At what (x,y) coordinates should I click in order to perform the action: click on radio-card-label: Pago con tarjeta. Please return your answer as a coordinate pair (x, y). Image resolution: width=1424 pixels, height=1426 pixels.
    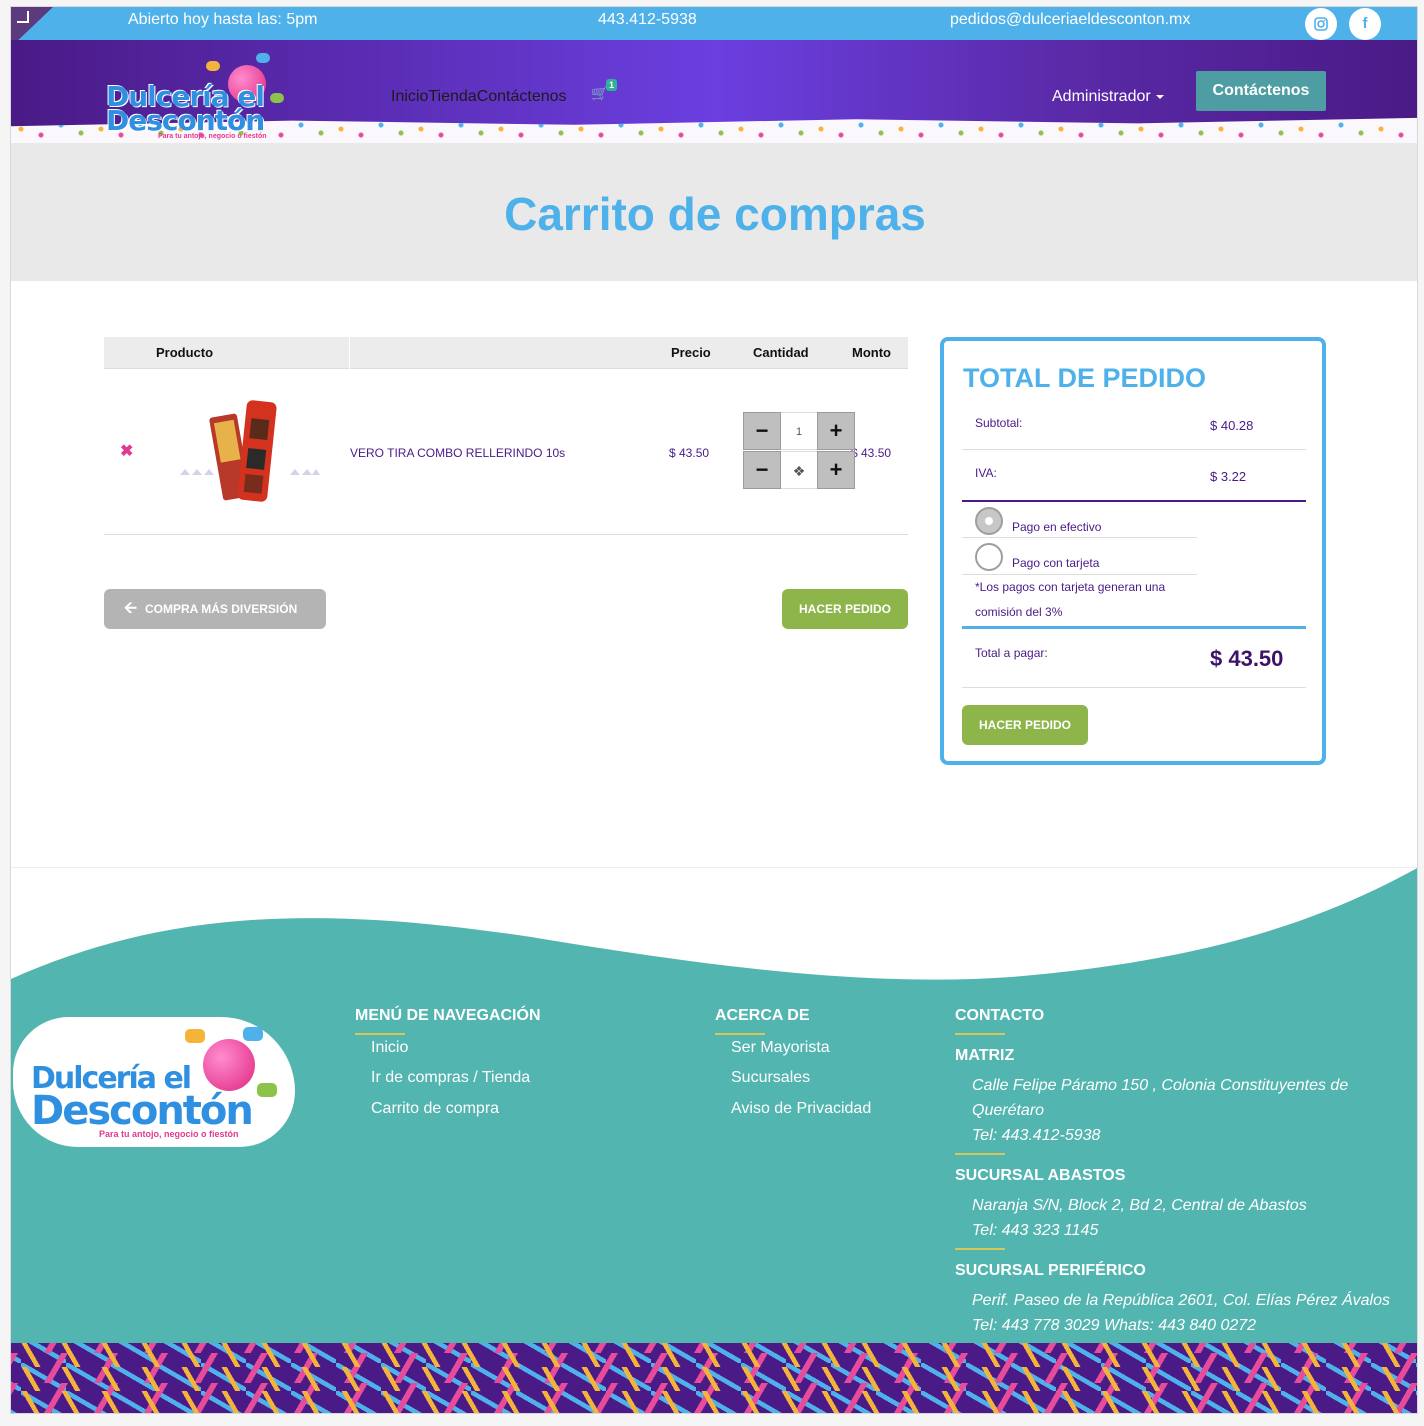
    Looking at the image, I should click on (1055, 563).